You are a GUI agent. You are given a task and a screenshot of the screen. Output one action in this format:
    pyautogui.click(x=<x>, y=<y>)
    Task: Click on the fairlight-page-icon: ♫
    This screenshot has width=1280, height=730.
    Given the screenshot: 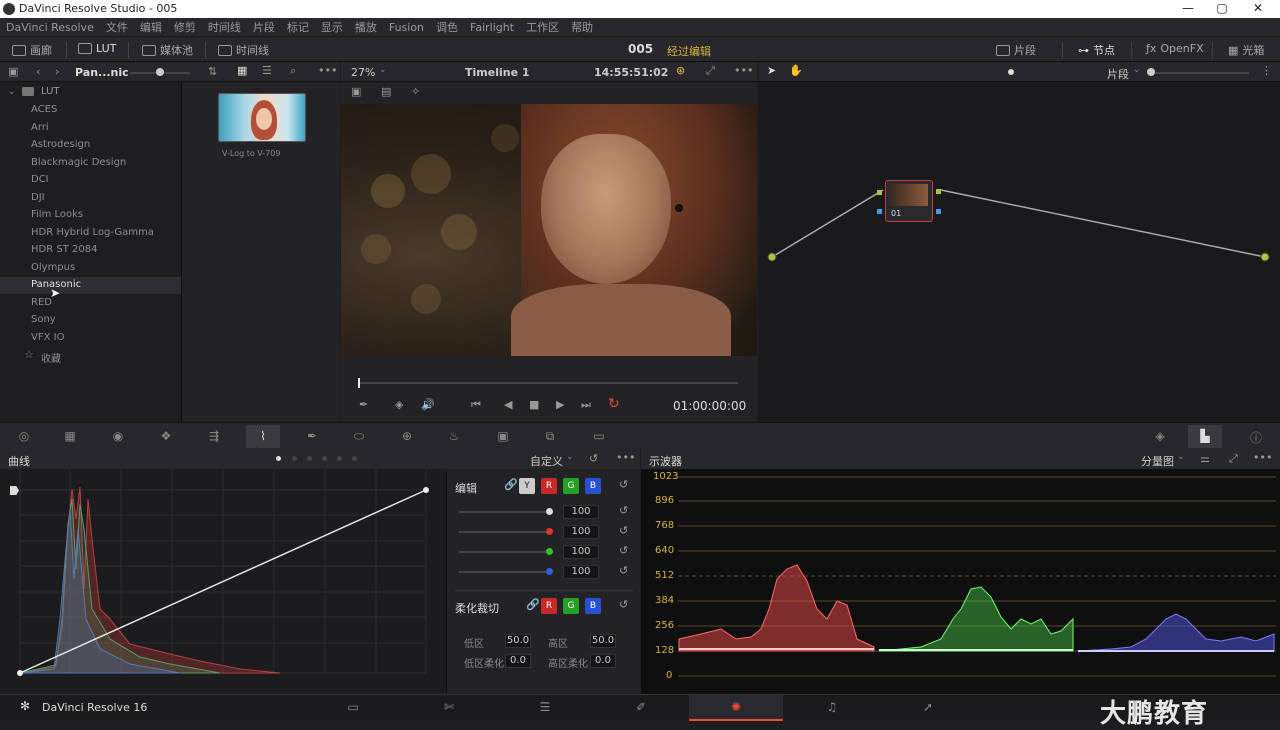 What is the action you would take?
    pyautogui.click(x=832, y=708)
    